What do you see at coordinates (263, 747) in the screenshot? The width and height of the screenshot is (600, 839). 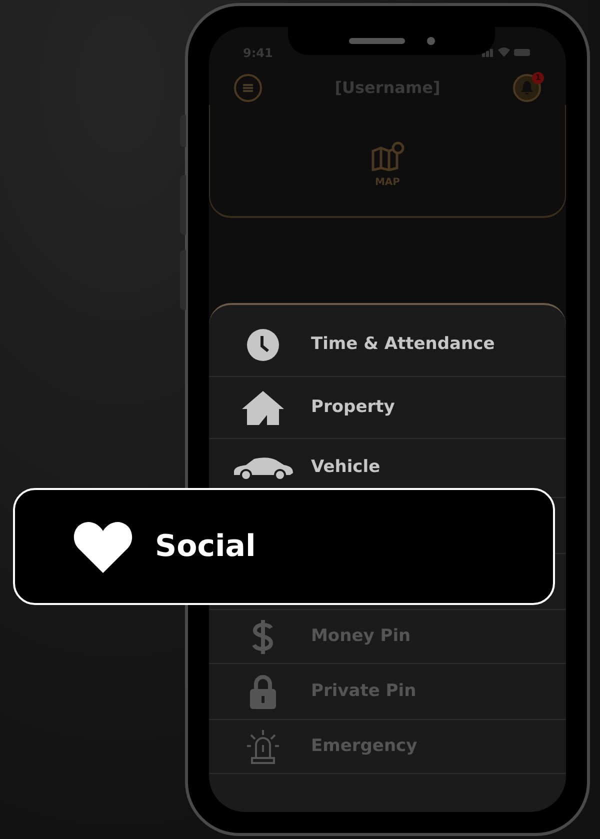 I see `siren-icon` at bounding box center [263, 747].